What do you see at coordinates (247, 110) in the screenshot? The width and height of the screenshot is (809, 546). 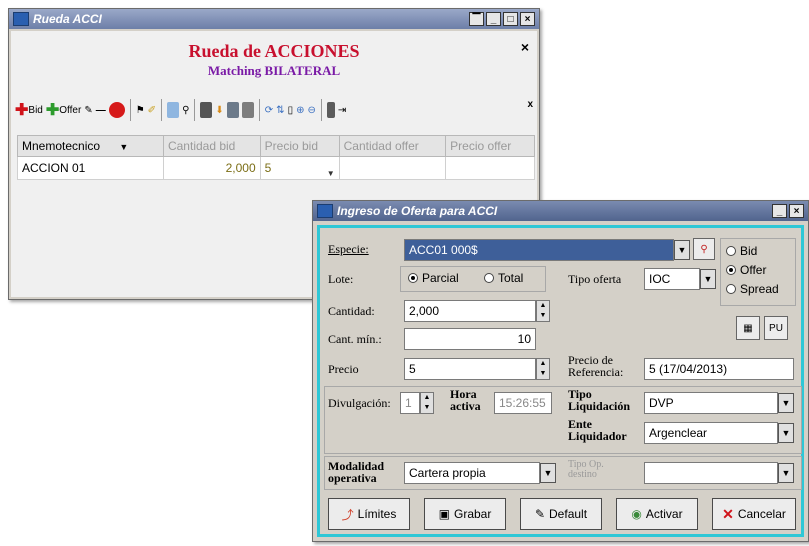 I see `print-tool` at bounding box center [247, 110].